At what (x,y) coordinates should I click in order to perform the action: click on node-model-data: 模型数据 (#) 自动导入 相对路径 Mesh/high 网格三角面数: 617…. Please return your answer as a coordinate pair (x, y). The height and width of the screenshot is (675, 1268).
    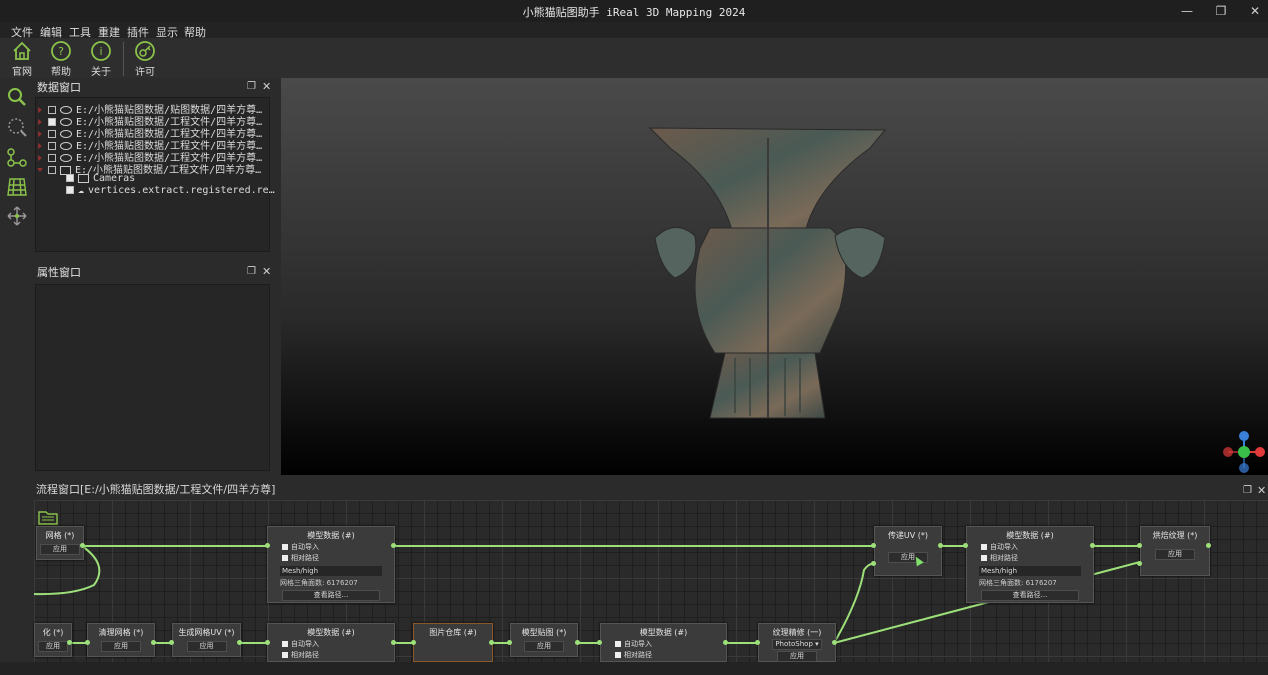
    Looking at the image, I should click on (331, 564).